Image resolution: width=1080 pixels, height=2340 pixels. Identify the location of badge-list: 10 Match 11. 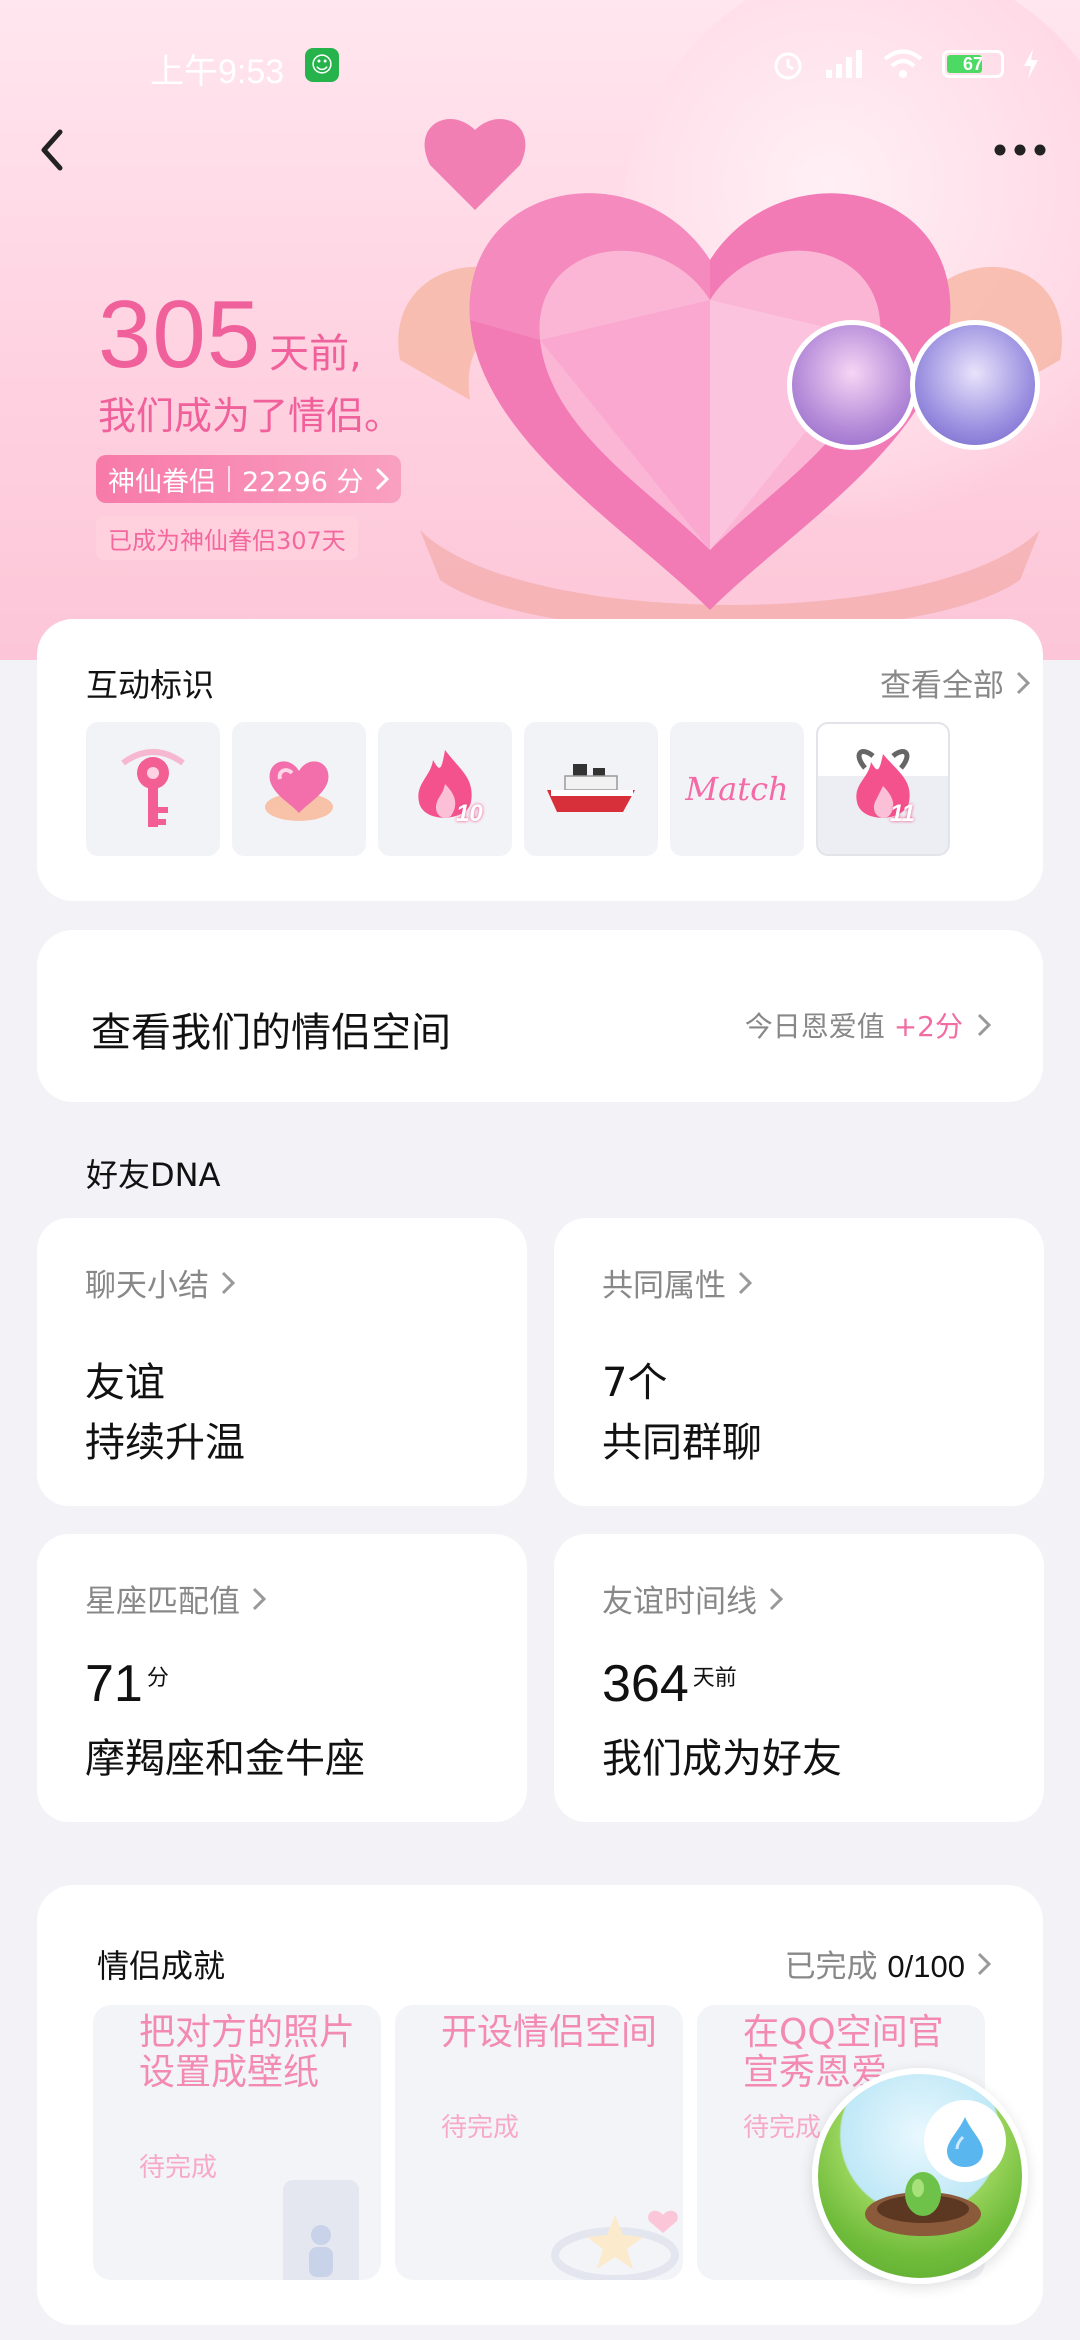
(518, 789).